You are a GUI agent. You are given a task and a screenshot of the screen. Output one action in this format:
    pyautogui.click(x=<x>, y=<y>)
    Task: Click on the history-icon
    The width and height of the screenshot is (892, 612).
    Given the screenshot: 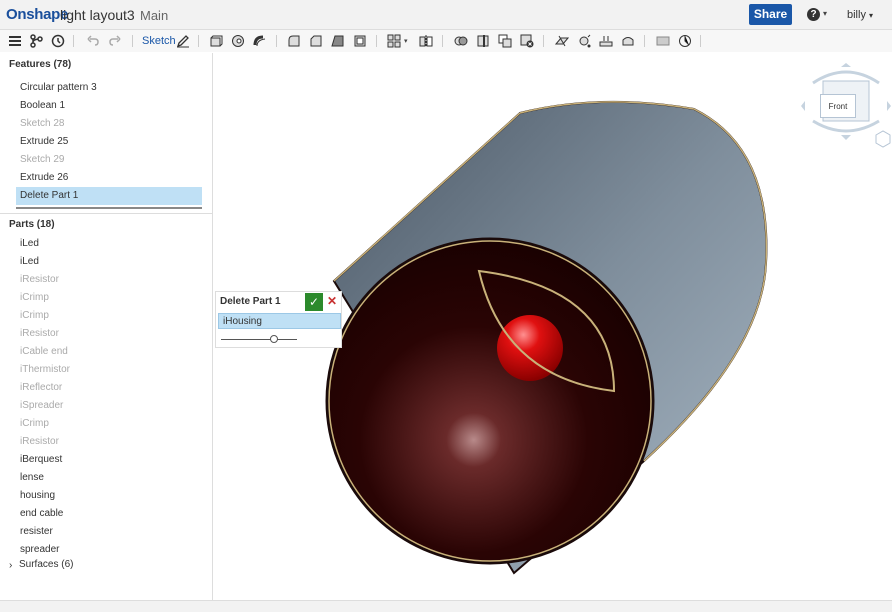 What is the action you would take?
    pyautogui.click(x=58, y=41)
    